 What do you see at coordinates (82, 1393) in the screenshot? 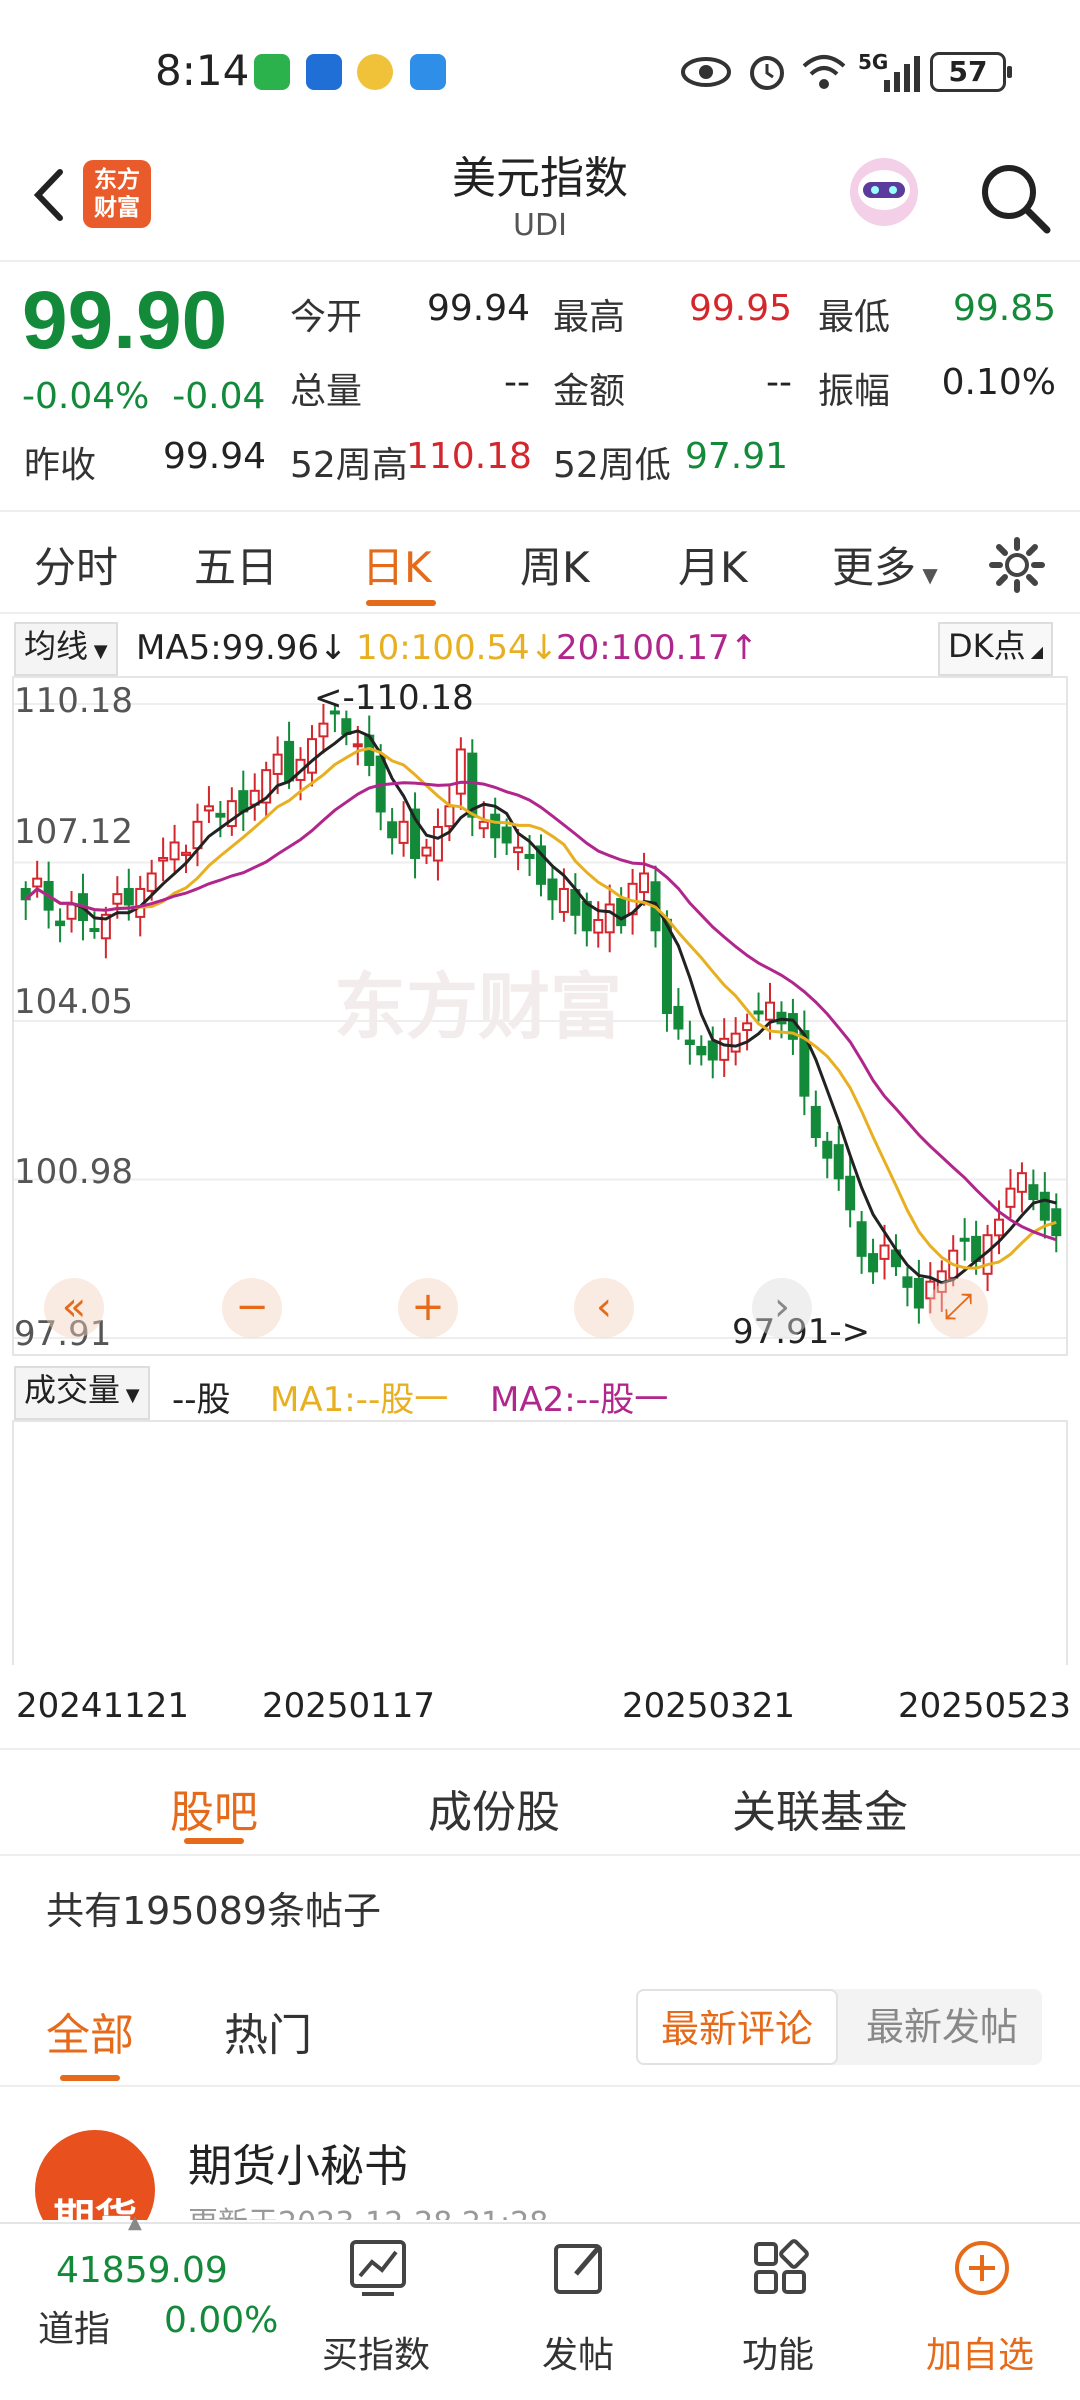
I see `volume-indicator-selector: 成交量 ▼` at bounding box center [82, 1393].